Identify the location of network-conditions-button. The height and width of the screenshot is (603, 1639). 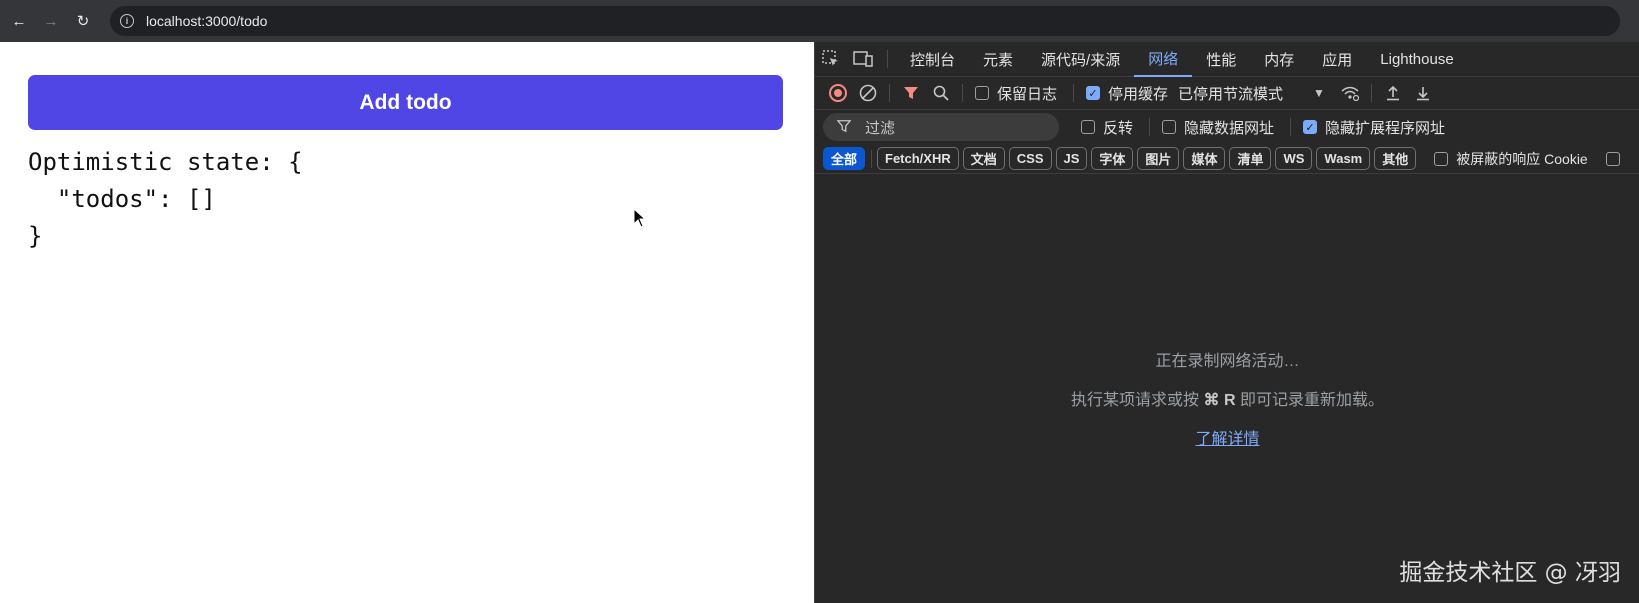
(1350, 93).